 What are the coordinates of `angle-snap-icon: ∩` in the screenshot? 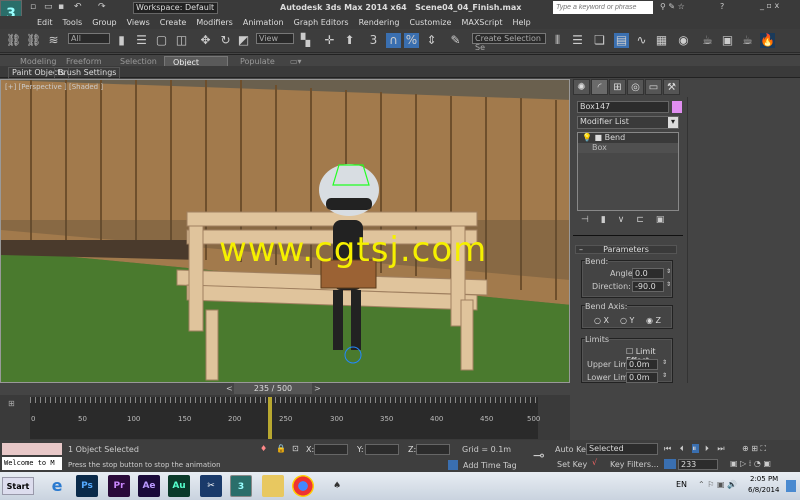 It's located at (393, 40).